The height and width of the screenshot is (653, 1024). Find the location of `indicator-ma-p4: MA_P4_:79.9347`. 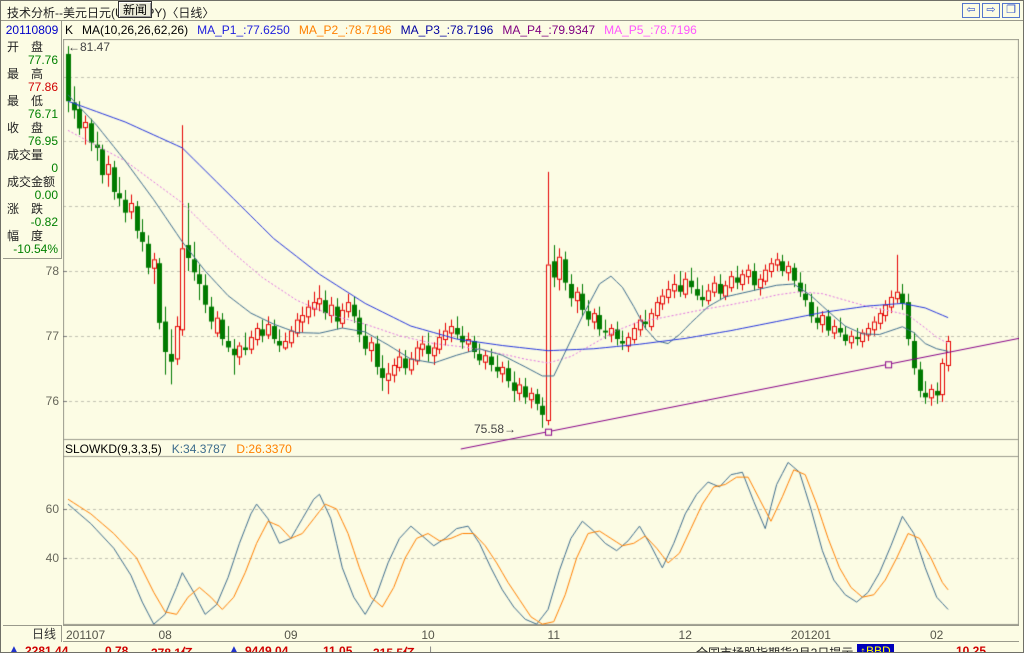

indicator-ma-p4: MA_P4_:79.9347 is located at coordinates (549, 30).